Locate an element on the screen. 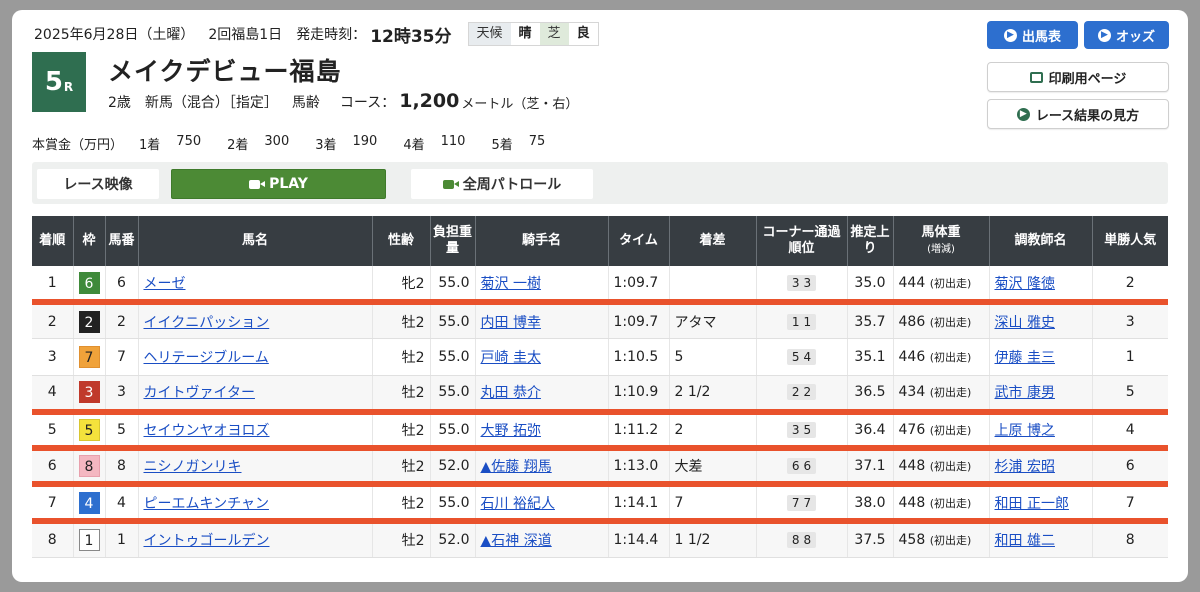 The width and height of the screenshot is (1200, 592). prize-place-2: 2着 is located at coordinates (238, 145).